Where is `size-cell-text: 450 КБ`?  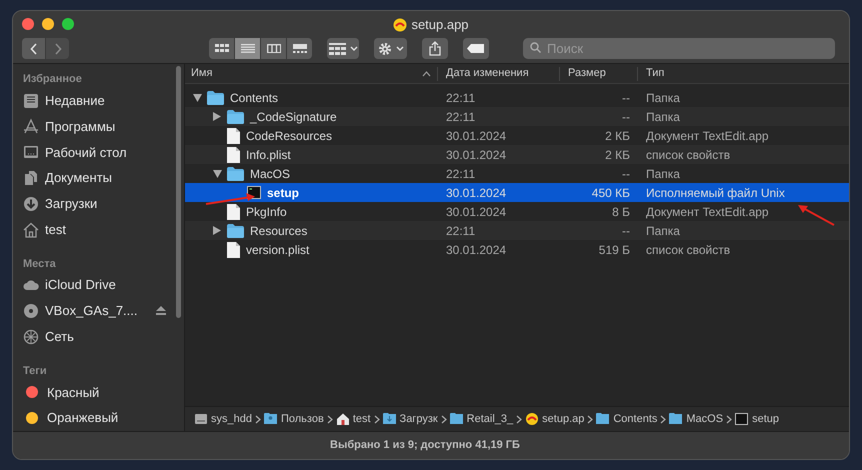 size-cell-text: 450 КБ is located at coordinates (611, 193).